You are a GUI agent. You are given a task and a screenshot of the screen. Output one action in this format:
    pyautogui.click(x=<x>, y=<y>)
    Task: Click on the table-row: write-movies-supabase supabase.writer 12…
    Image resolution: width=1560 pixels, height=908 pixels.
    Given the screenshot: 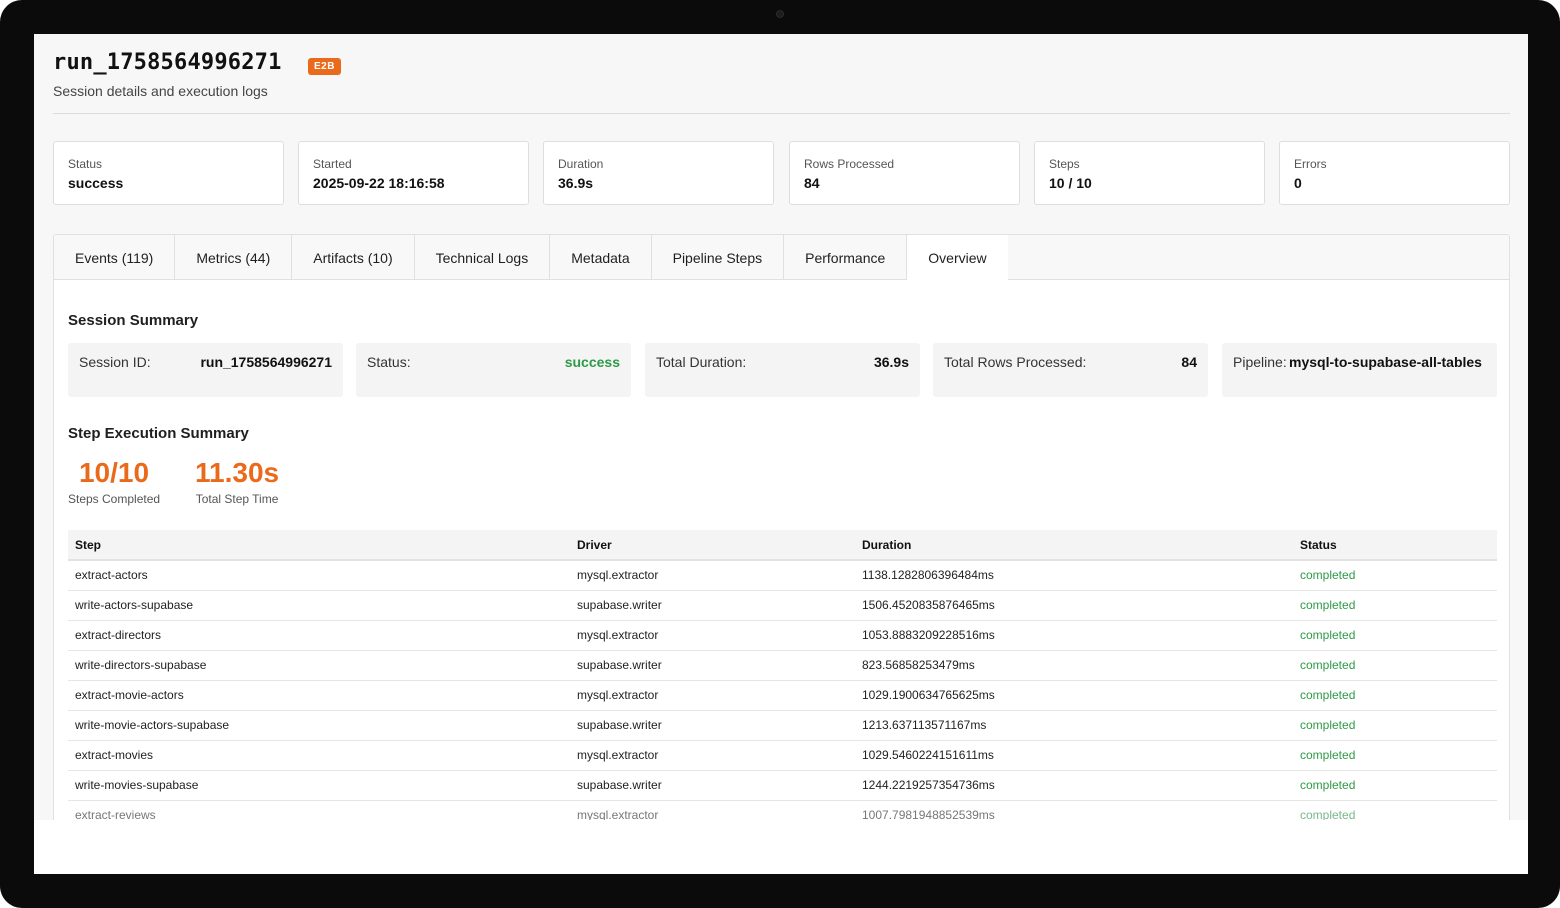 What is the action you would take?
    pyautogui.click(x=782, y=785)
    